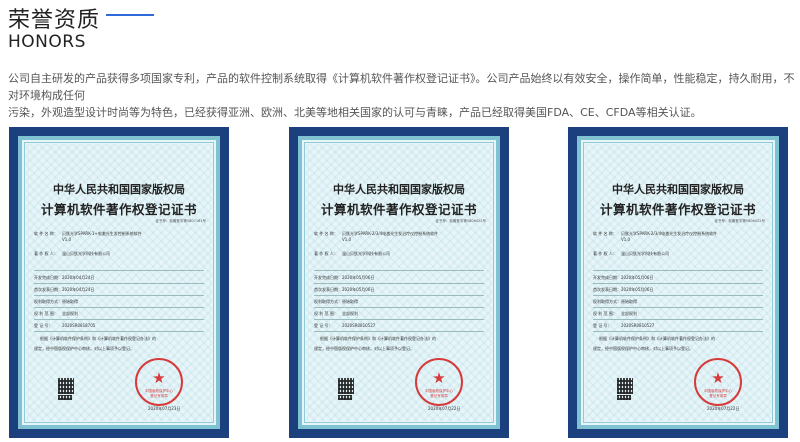 This screenshot has height=442, width=800. What do you see at coordinates (64, 278) in the screenshot?
I see `dev-date-row: 开发完成日期：2020年04月24日` at bounding box center [64, 278].